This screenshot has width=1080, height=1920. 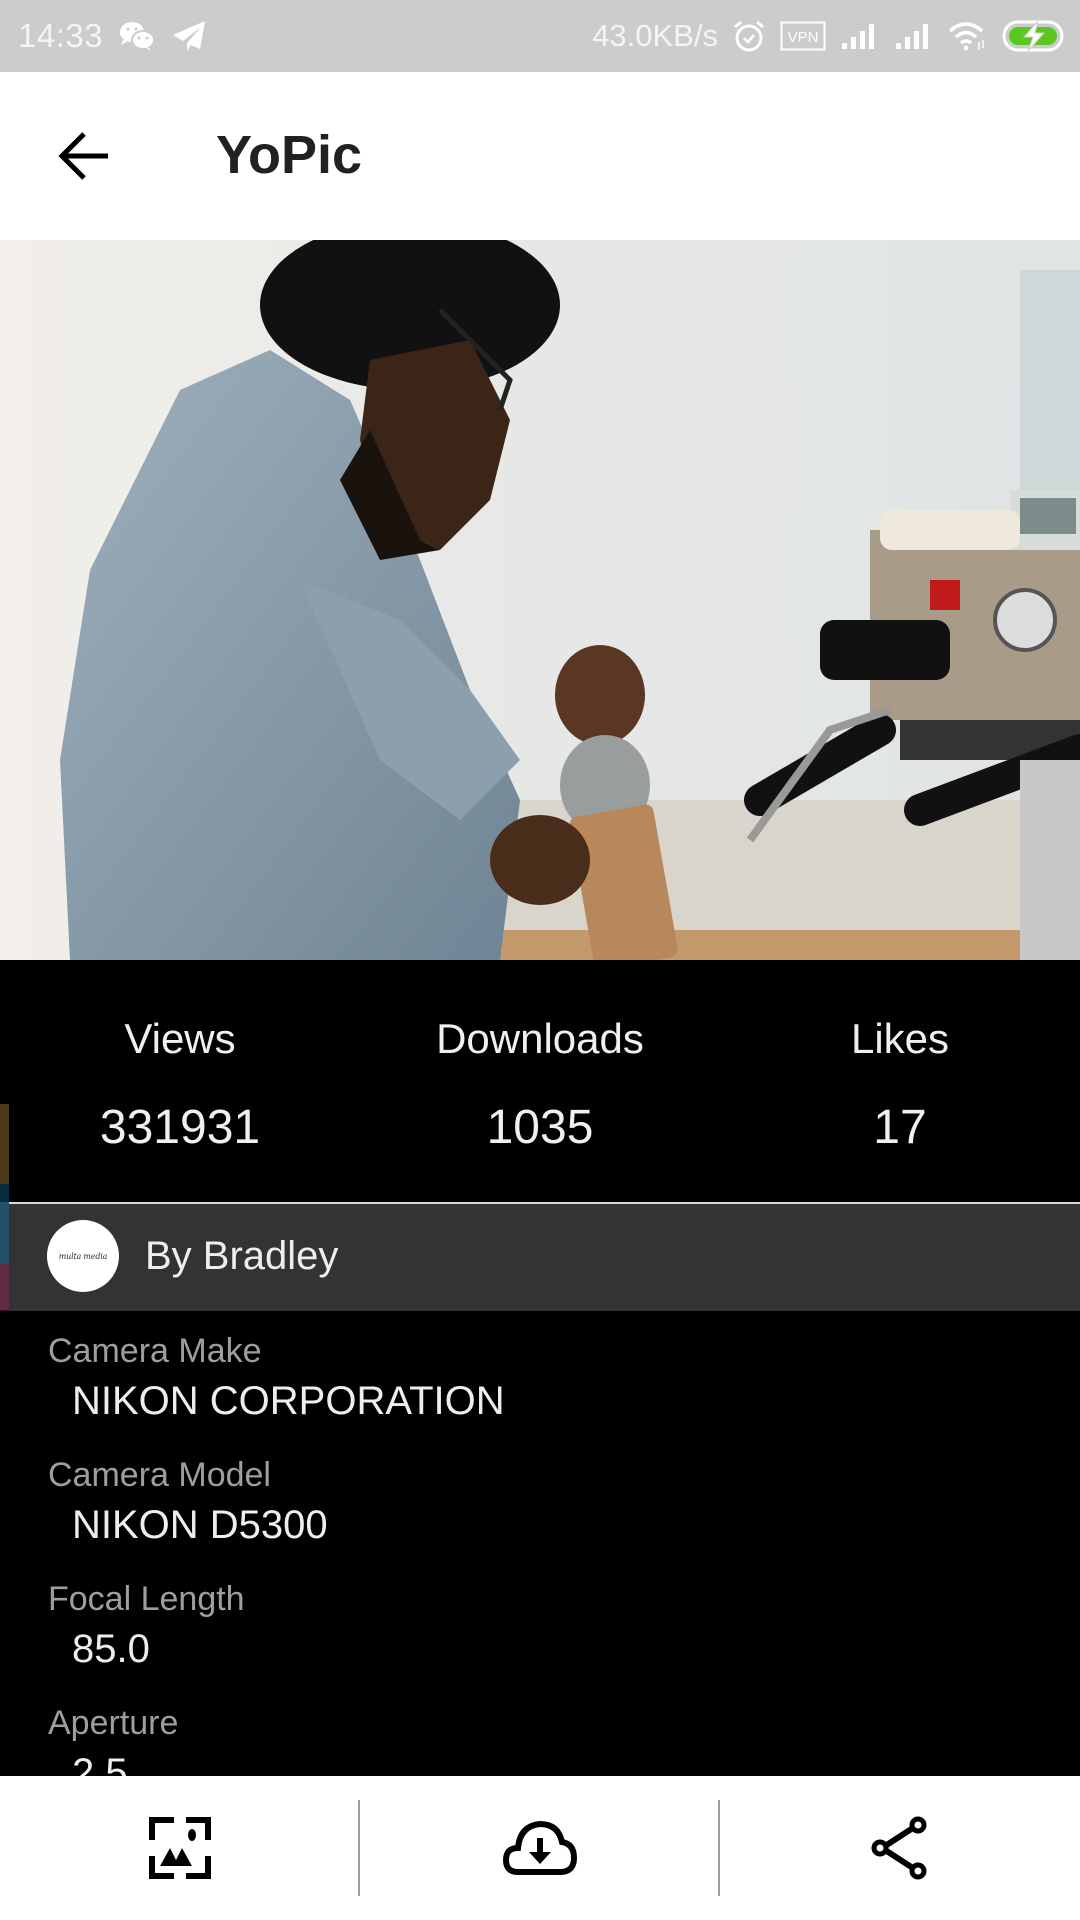 I want to click on share-button, so click(x=900, y=1848).